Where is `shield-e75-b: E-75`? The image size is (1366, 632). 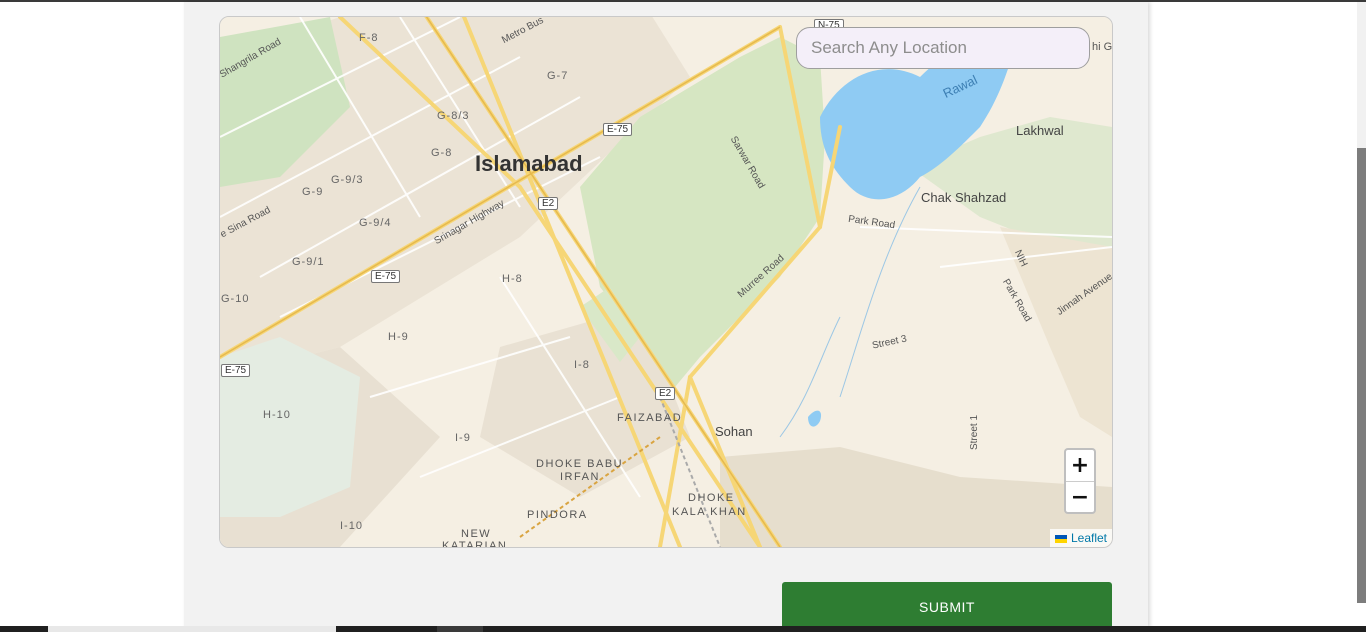 shield-e75-b: E-75 is located at coordinates (386, 276).